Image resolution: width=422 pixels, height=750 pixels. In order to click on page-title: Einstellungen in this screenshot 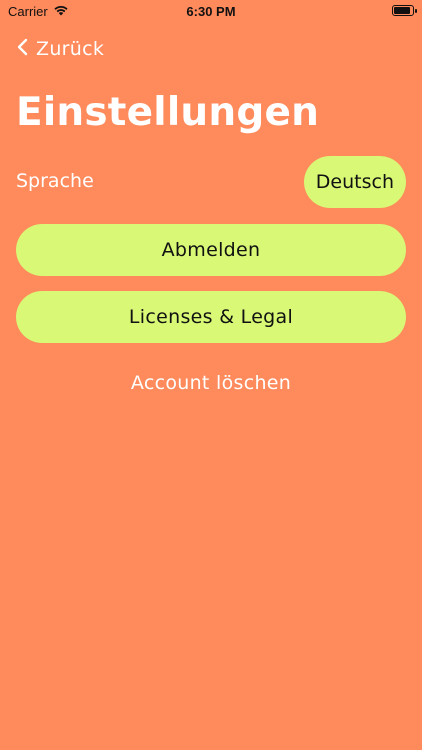, I will do `click(168, 112)`.